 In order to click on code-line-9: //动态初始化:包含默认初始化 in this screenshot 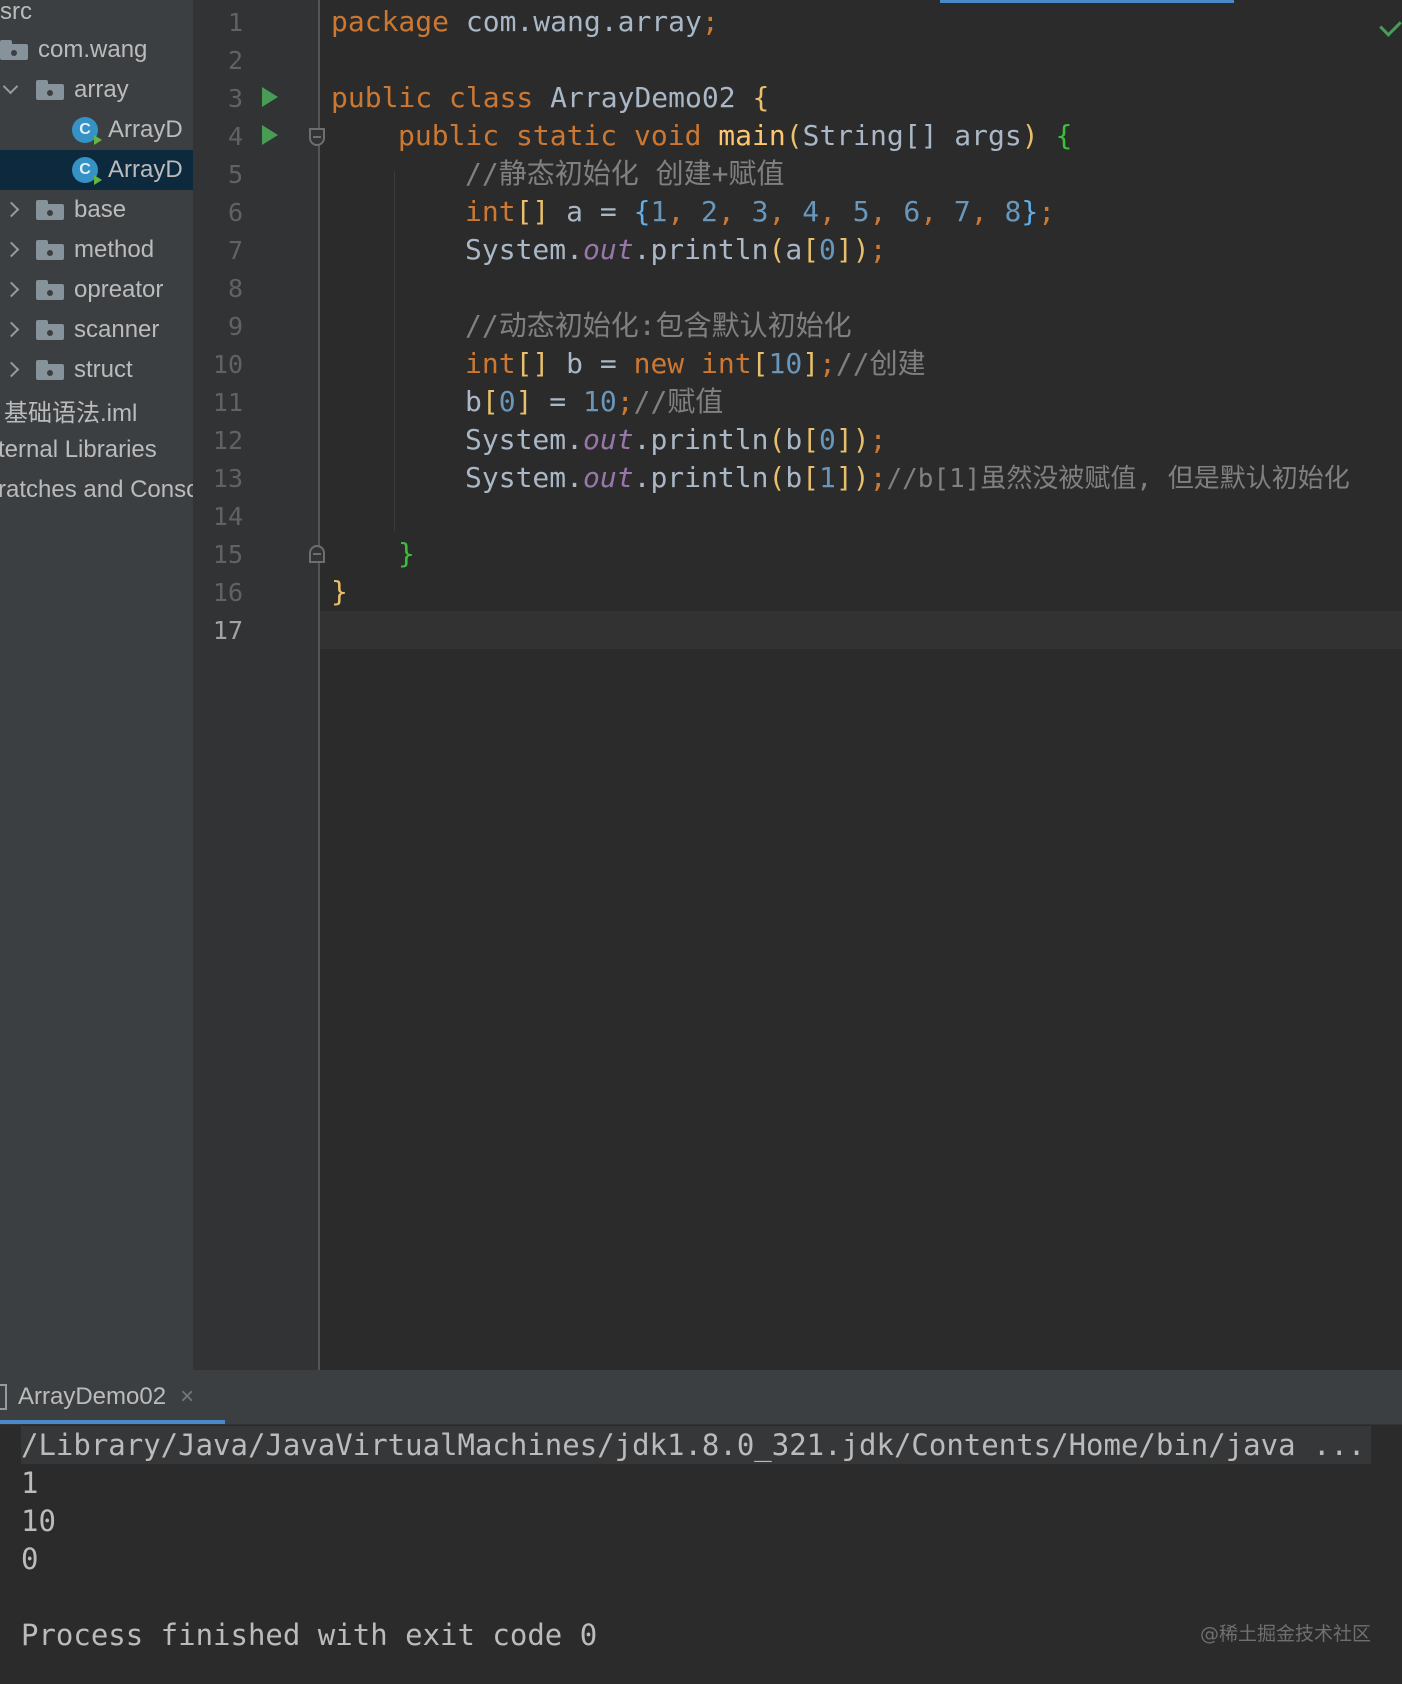, I will do `click(658, 326)`.